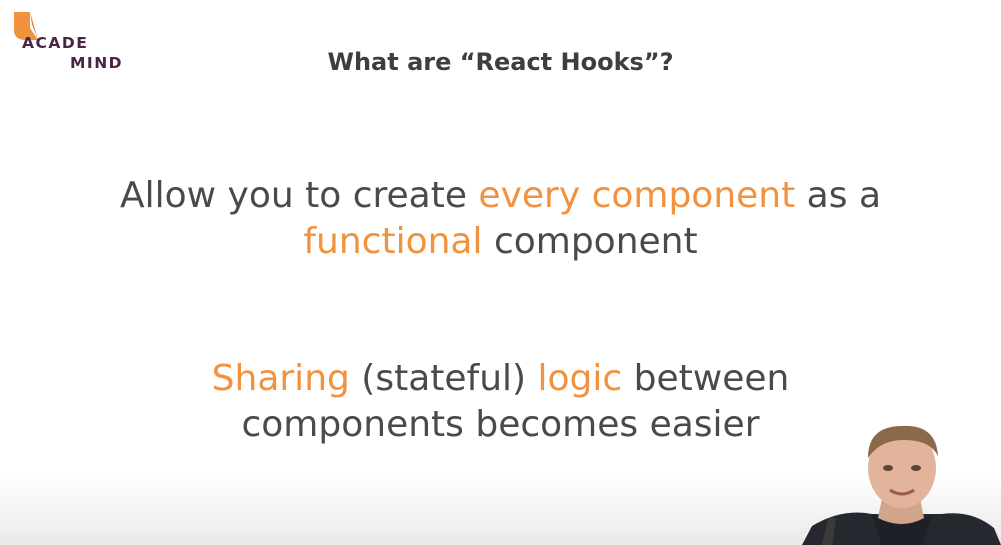  I want to click on point1-highlight-a: every component, so click(637, 195).